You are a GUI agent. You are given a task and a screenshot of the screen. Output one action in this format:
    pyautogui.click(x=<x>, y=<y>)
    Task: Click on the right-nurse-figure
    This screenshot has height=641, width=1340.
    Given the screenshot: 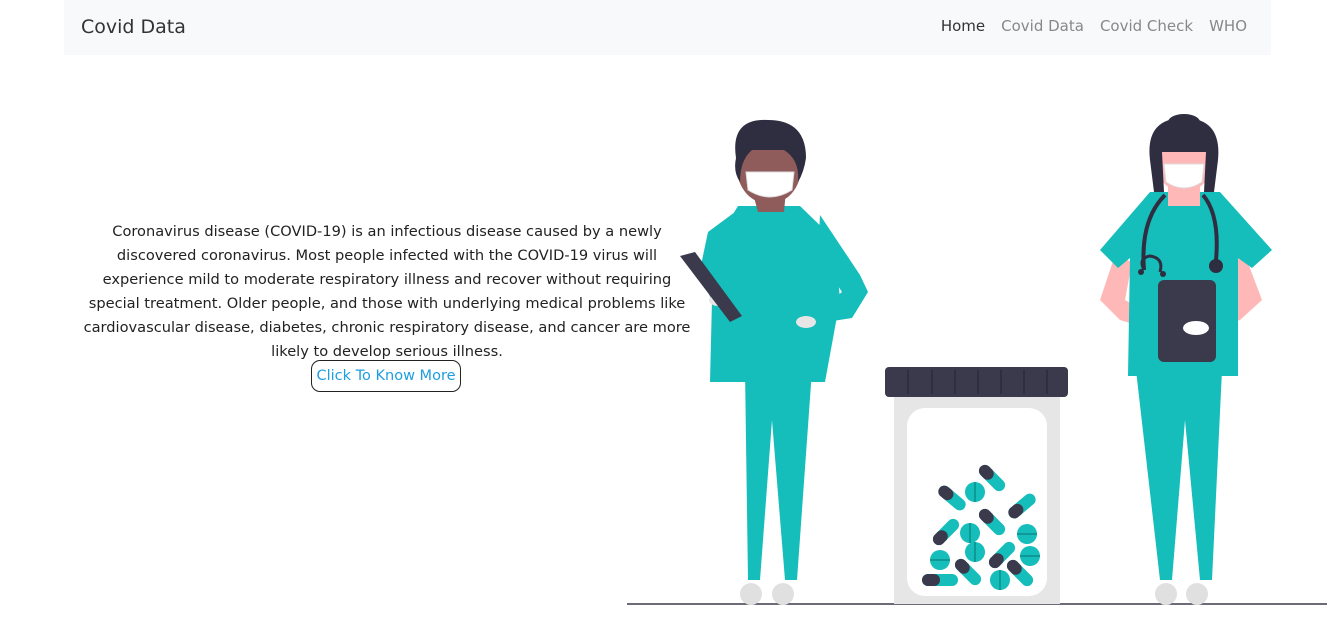 What is the action you would take?
    pyautogui.click(x=1186, y=359)
    